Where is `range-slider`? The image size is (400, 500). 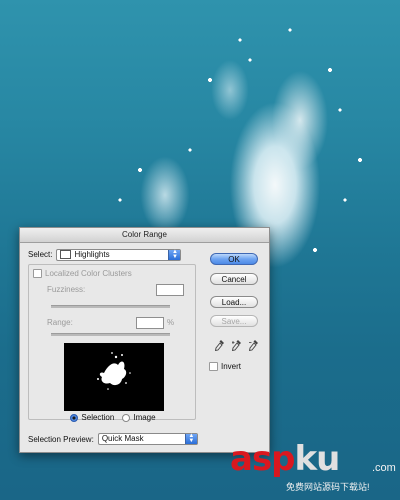
range-slider is located at coordinates (110, 334).